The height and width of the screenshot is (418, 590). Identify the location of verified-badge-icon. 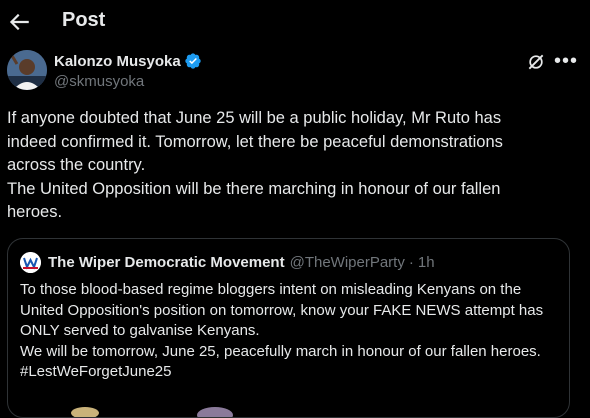
(193, 61).